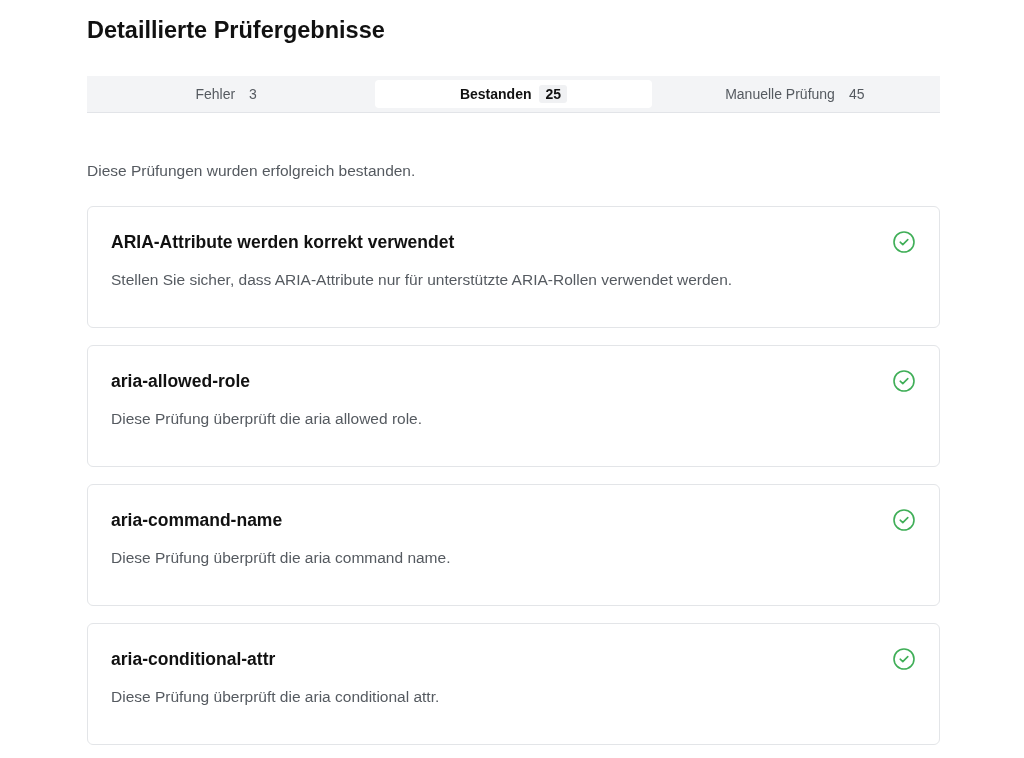 This screenshot has height=758, width=1024. What do you see at coordinates (252, 171) in the screenshot?
I see `intro-text: Diese Prüfungen wurden erfolgreich bestanden.` at bounding box center [252, 171].